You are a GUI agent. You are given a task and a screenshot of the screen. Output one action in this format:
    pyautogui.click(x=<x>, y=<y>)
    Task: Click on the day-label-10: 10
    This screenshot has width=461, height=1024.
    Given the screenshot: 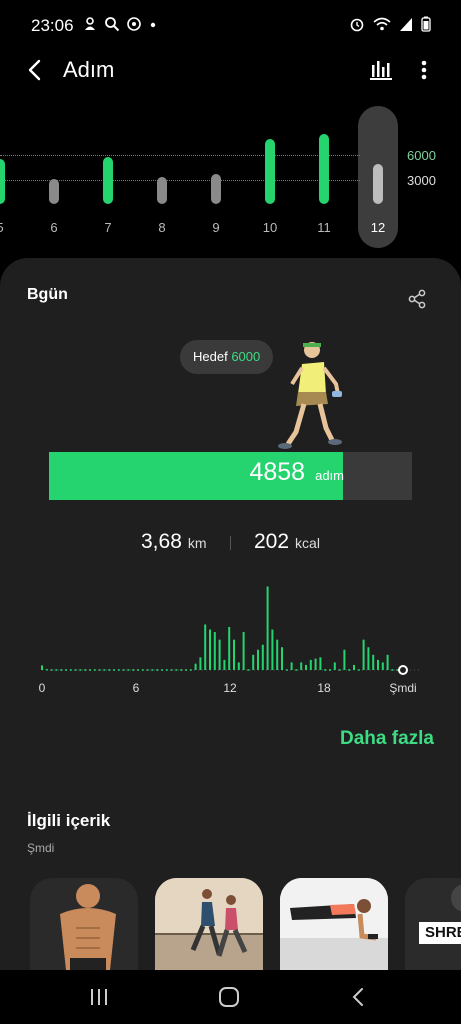 What is the action you would take?
    pyautogui.click(x=270, y=227)
    